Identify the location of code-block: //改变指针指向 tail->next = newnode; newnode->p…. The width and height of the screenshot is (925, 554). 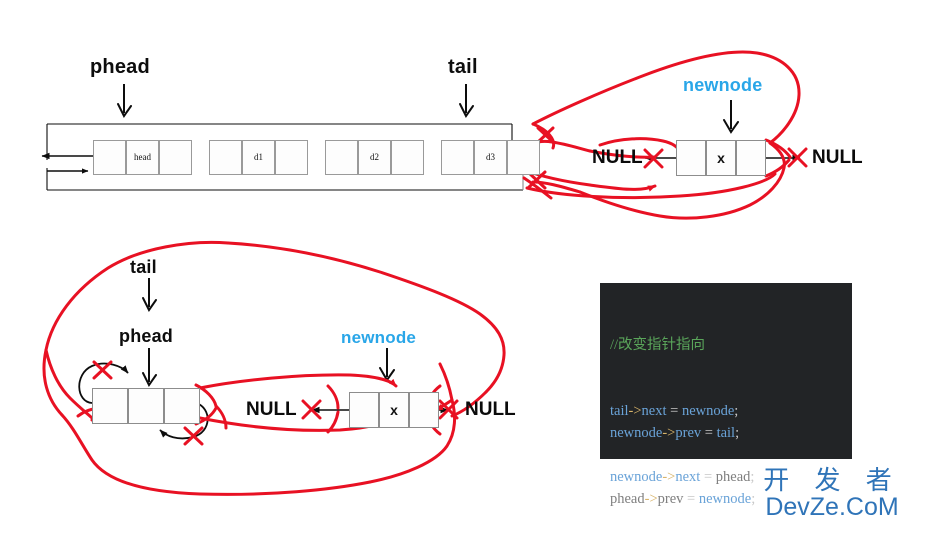
(726, 395).